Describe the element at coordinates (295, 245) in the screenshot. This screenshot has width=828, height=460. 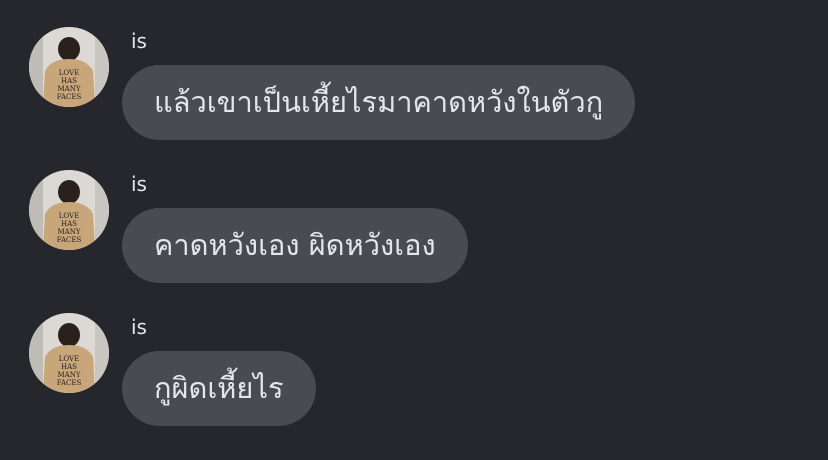
I see `message-bubble: คาดหวังเอง ผิดหวังเอง` at that location.